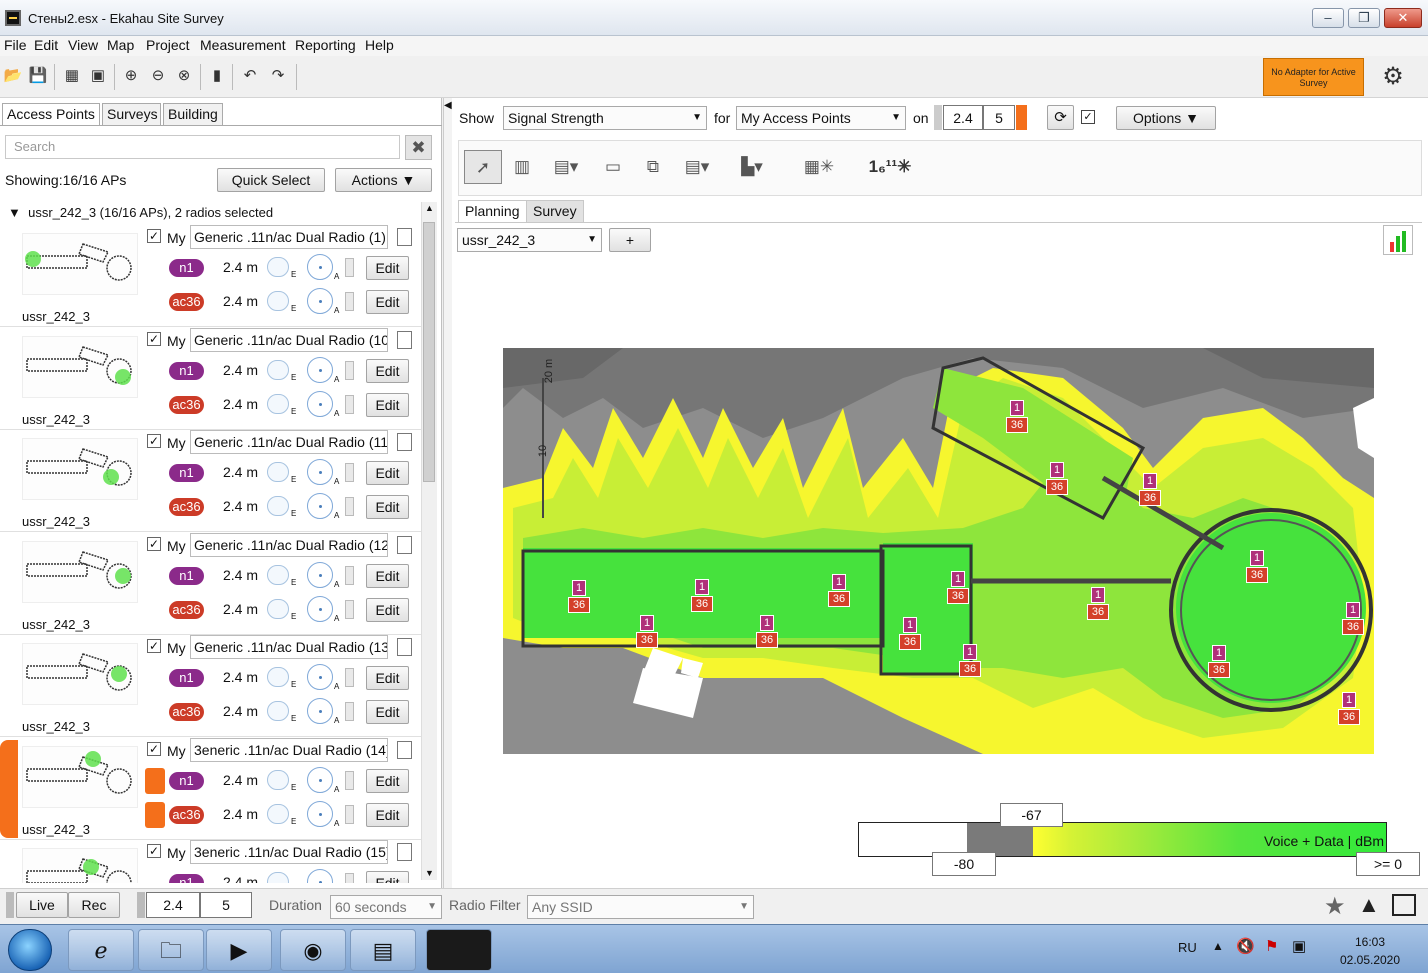 This screenshot has width=1428, height=973. What do you see at coordinates (1335, 906) in the screenshot?
I see `star-icon: ★` at bounding box center [1335, 906].